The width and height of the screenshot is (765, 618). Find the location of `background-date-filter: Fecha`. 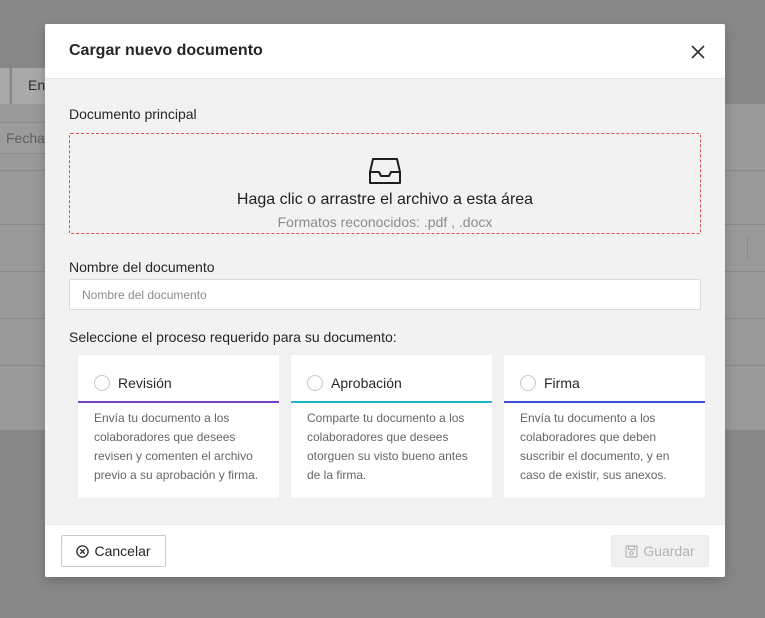

background-date-filter: Fecha is located at coordinates (24, 138).